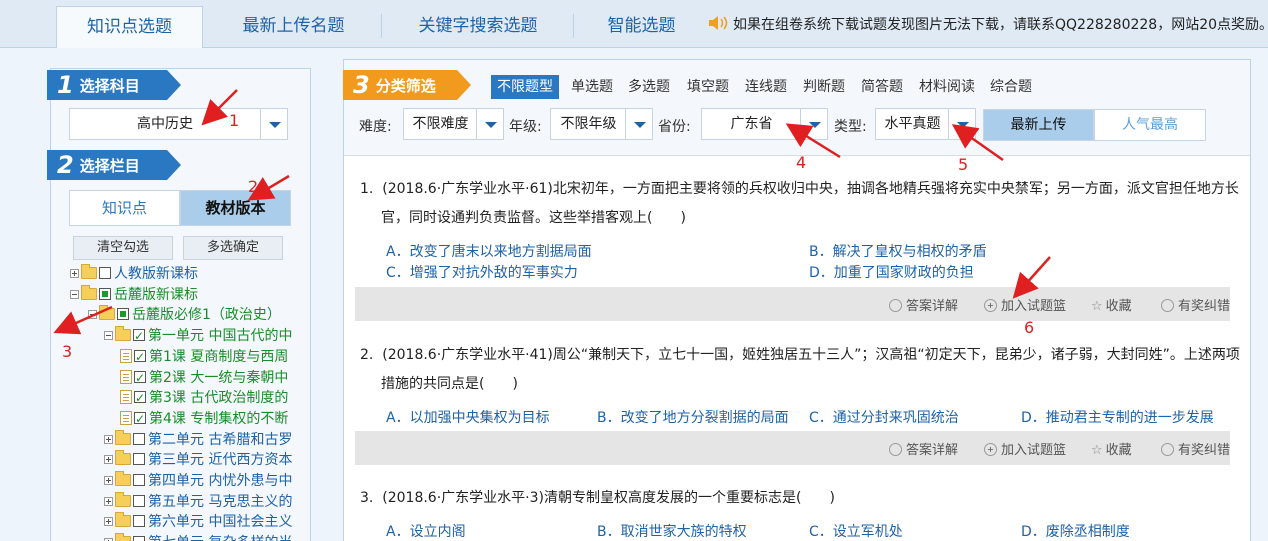 The image size is (1268, 541). I want to click on speech-bubble-icon, so click(1167, 305).